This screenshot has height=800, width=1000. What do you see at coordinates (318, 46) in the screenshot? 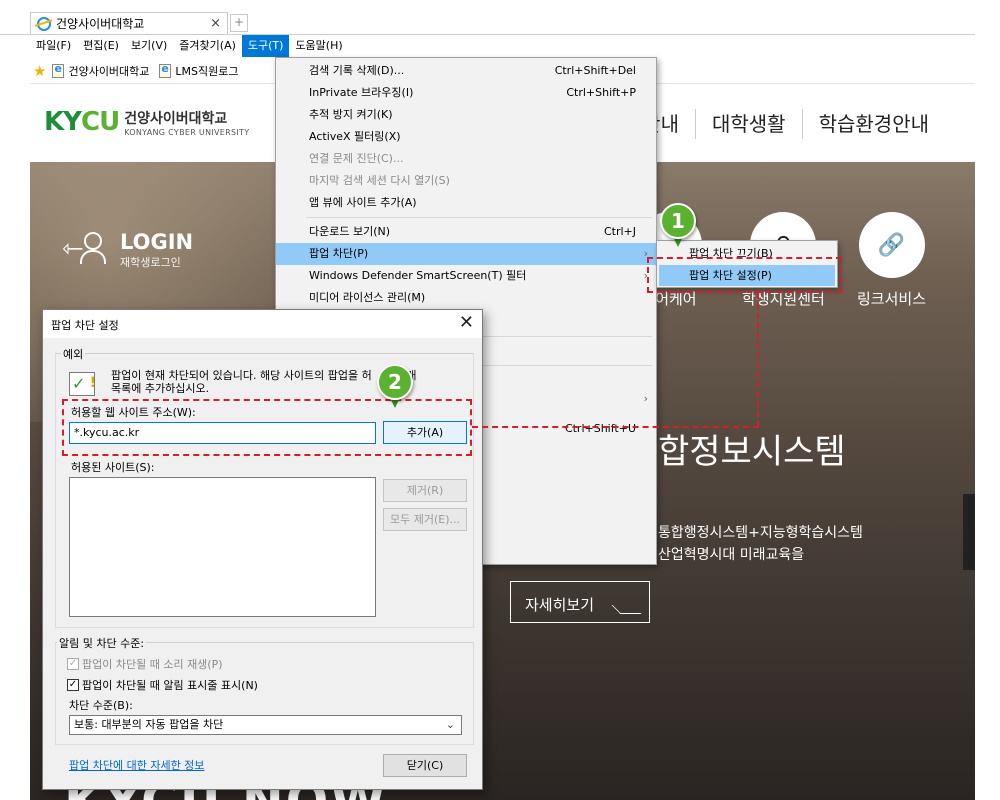
I see `menu-help: 도움말(H)` at bounding box center [318, 46].